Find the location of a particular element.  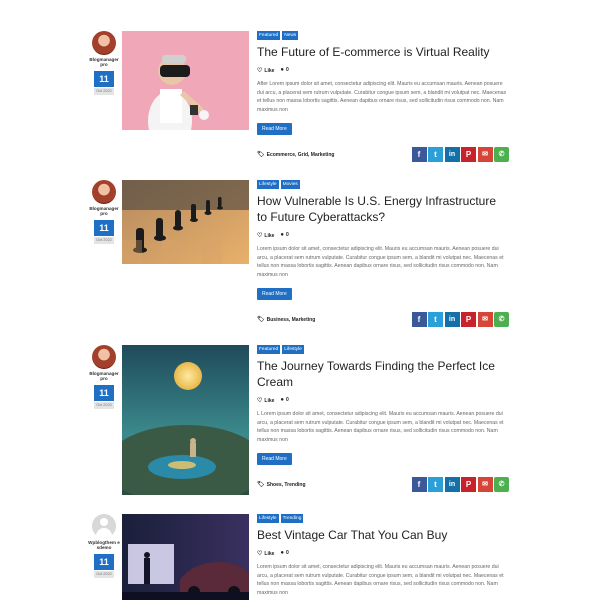

post-footer: 🏷 Ecommerce, Grid, Marketing f t in P ✉ ✆ is located at coordinates (383, 155).